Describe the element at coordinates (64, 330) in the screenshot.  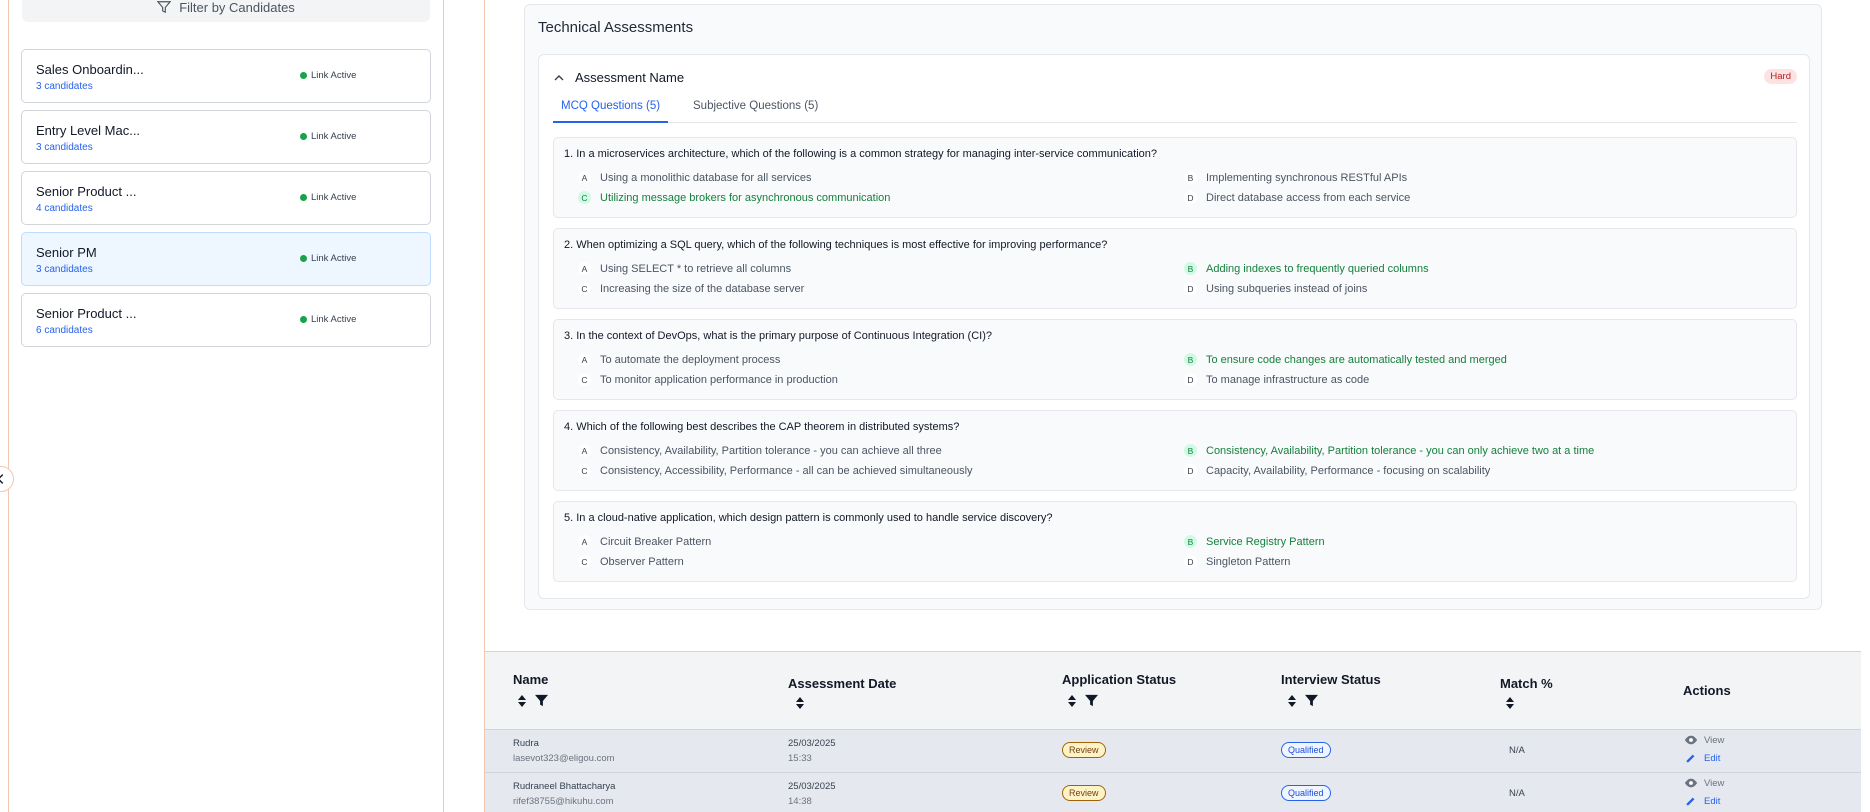
I see `job-candidate-count: 6 candidates` at that location.